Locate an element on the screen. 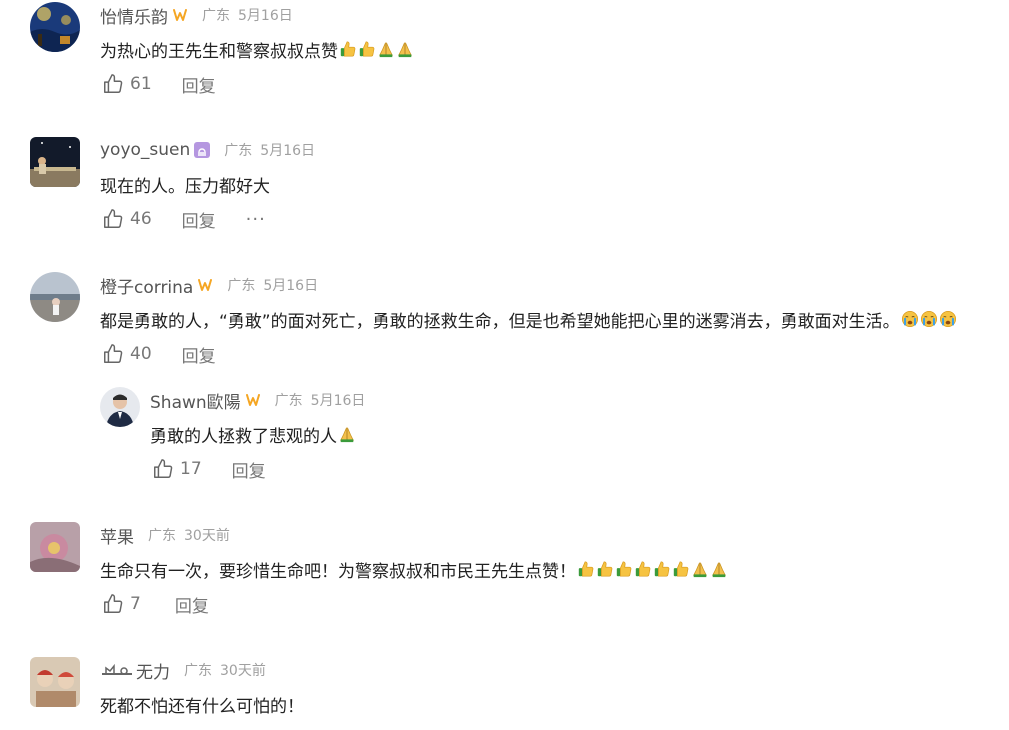  like-button: 17 is located at coordinates (177, 469).